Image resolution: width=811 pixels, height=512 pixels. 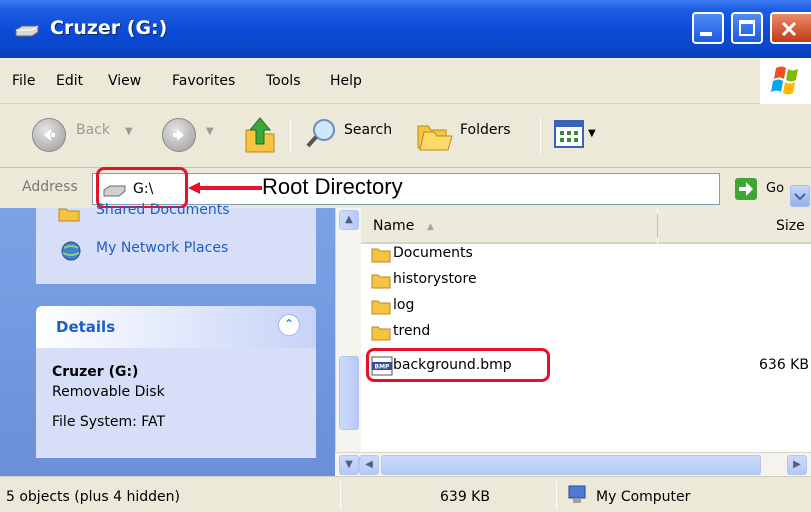 I want to click on go-arrow-icon, so click(x=746, y=189).